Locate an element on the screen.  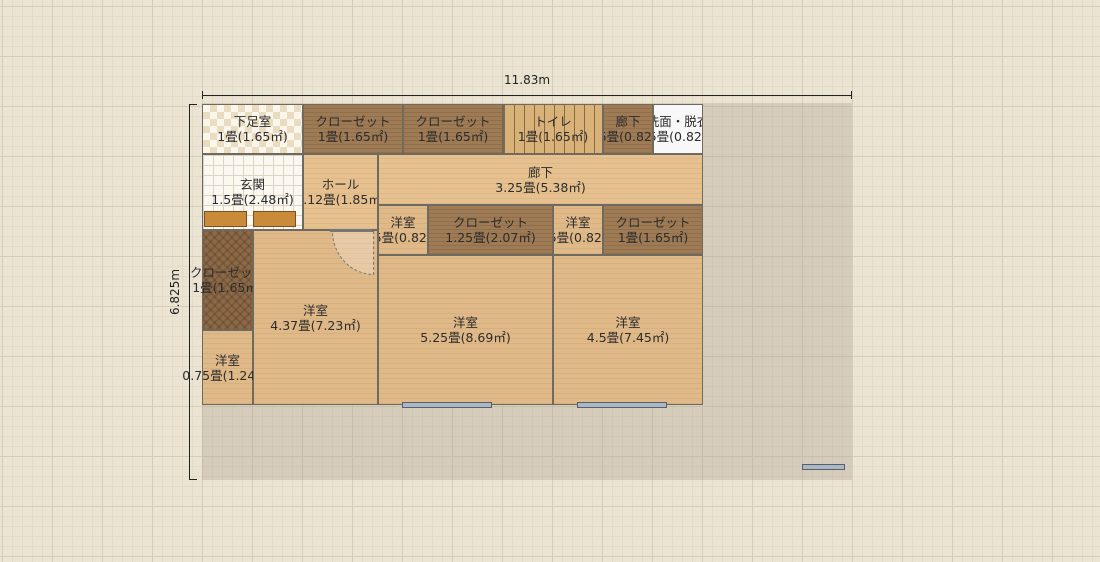
room-western-c: 洋室 4.5畳(7.45㎡) is located at coordinates (628, 330).